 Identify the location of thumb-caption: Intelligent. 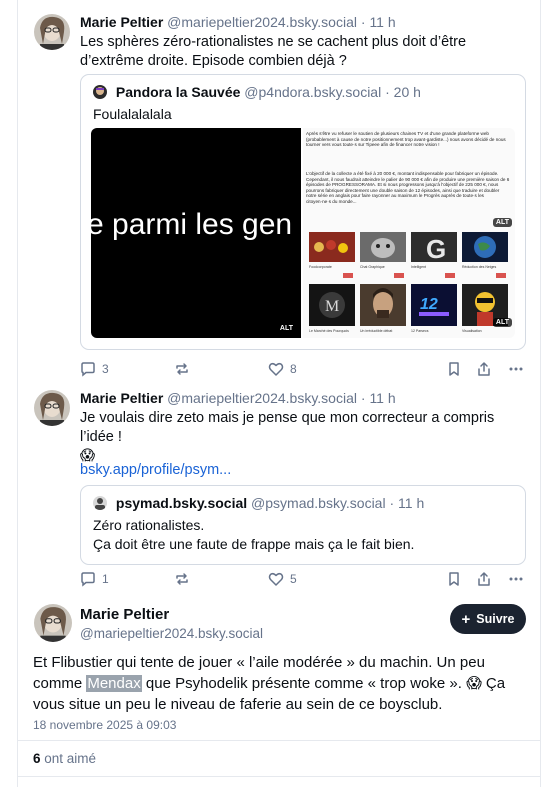
(418, 267).